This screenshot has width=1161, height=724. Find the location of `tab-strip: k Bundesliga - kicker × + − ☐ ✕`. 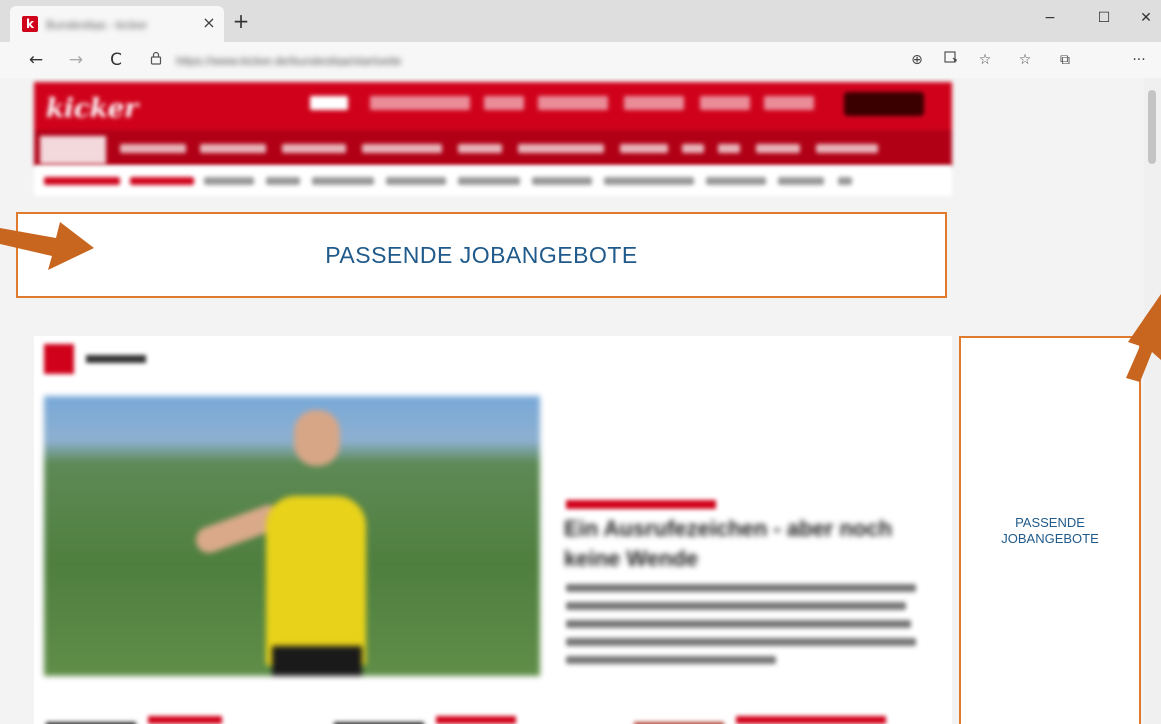

tab-strip: k Bundesliga - kicker × + − ☐ ✕ is located at coordinates (580, 21).